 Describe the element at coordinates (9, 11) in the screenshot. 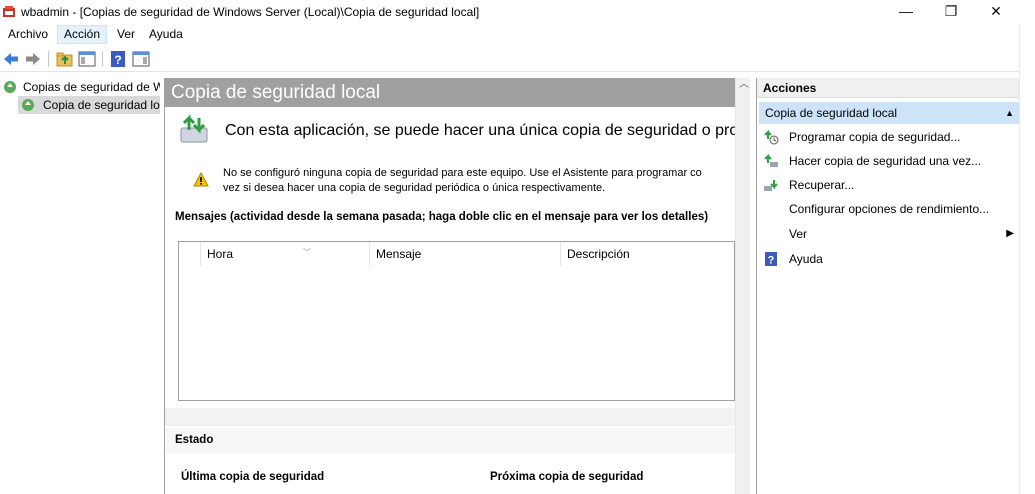

I see `wbadmin-app-icon` at that location.